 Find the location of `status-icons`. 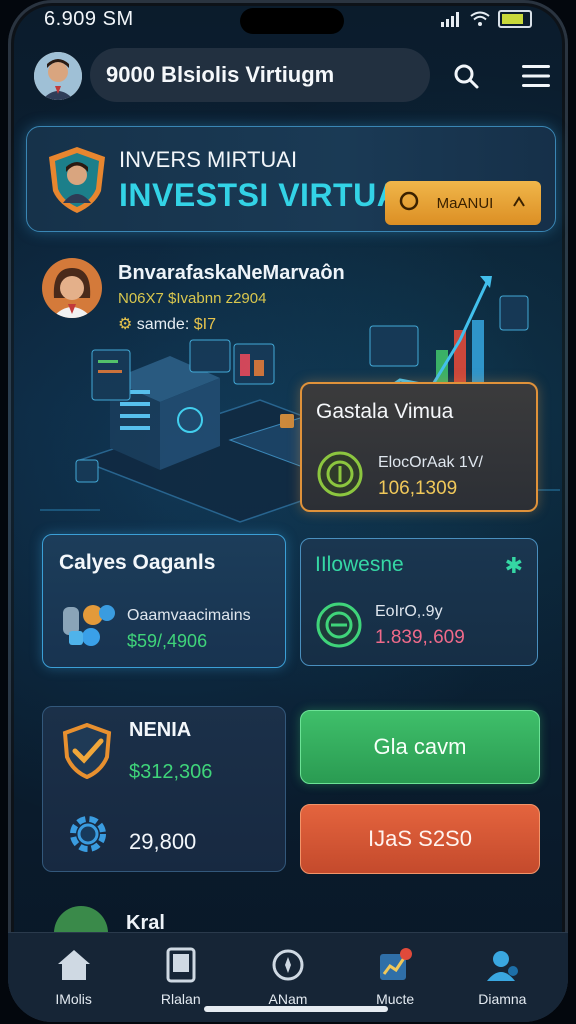

status-icons is located at coordinates (486, 19).